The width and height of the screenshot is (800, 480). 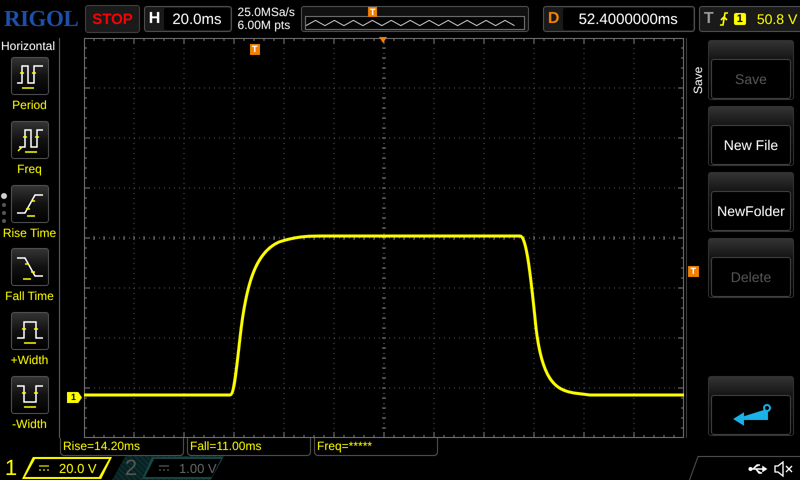 I want to click on timebase-label: H, so click(x=154, y=19).